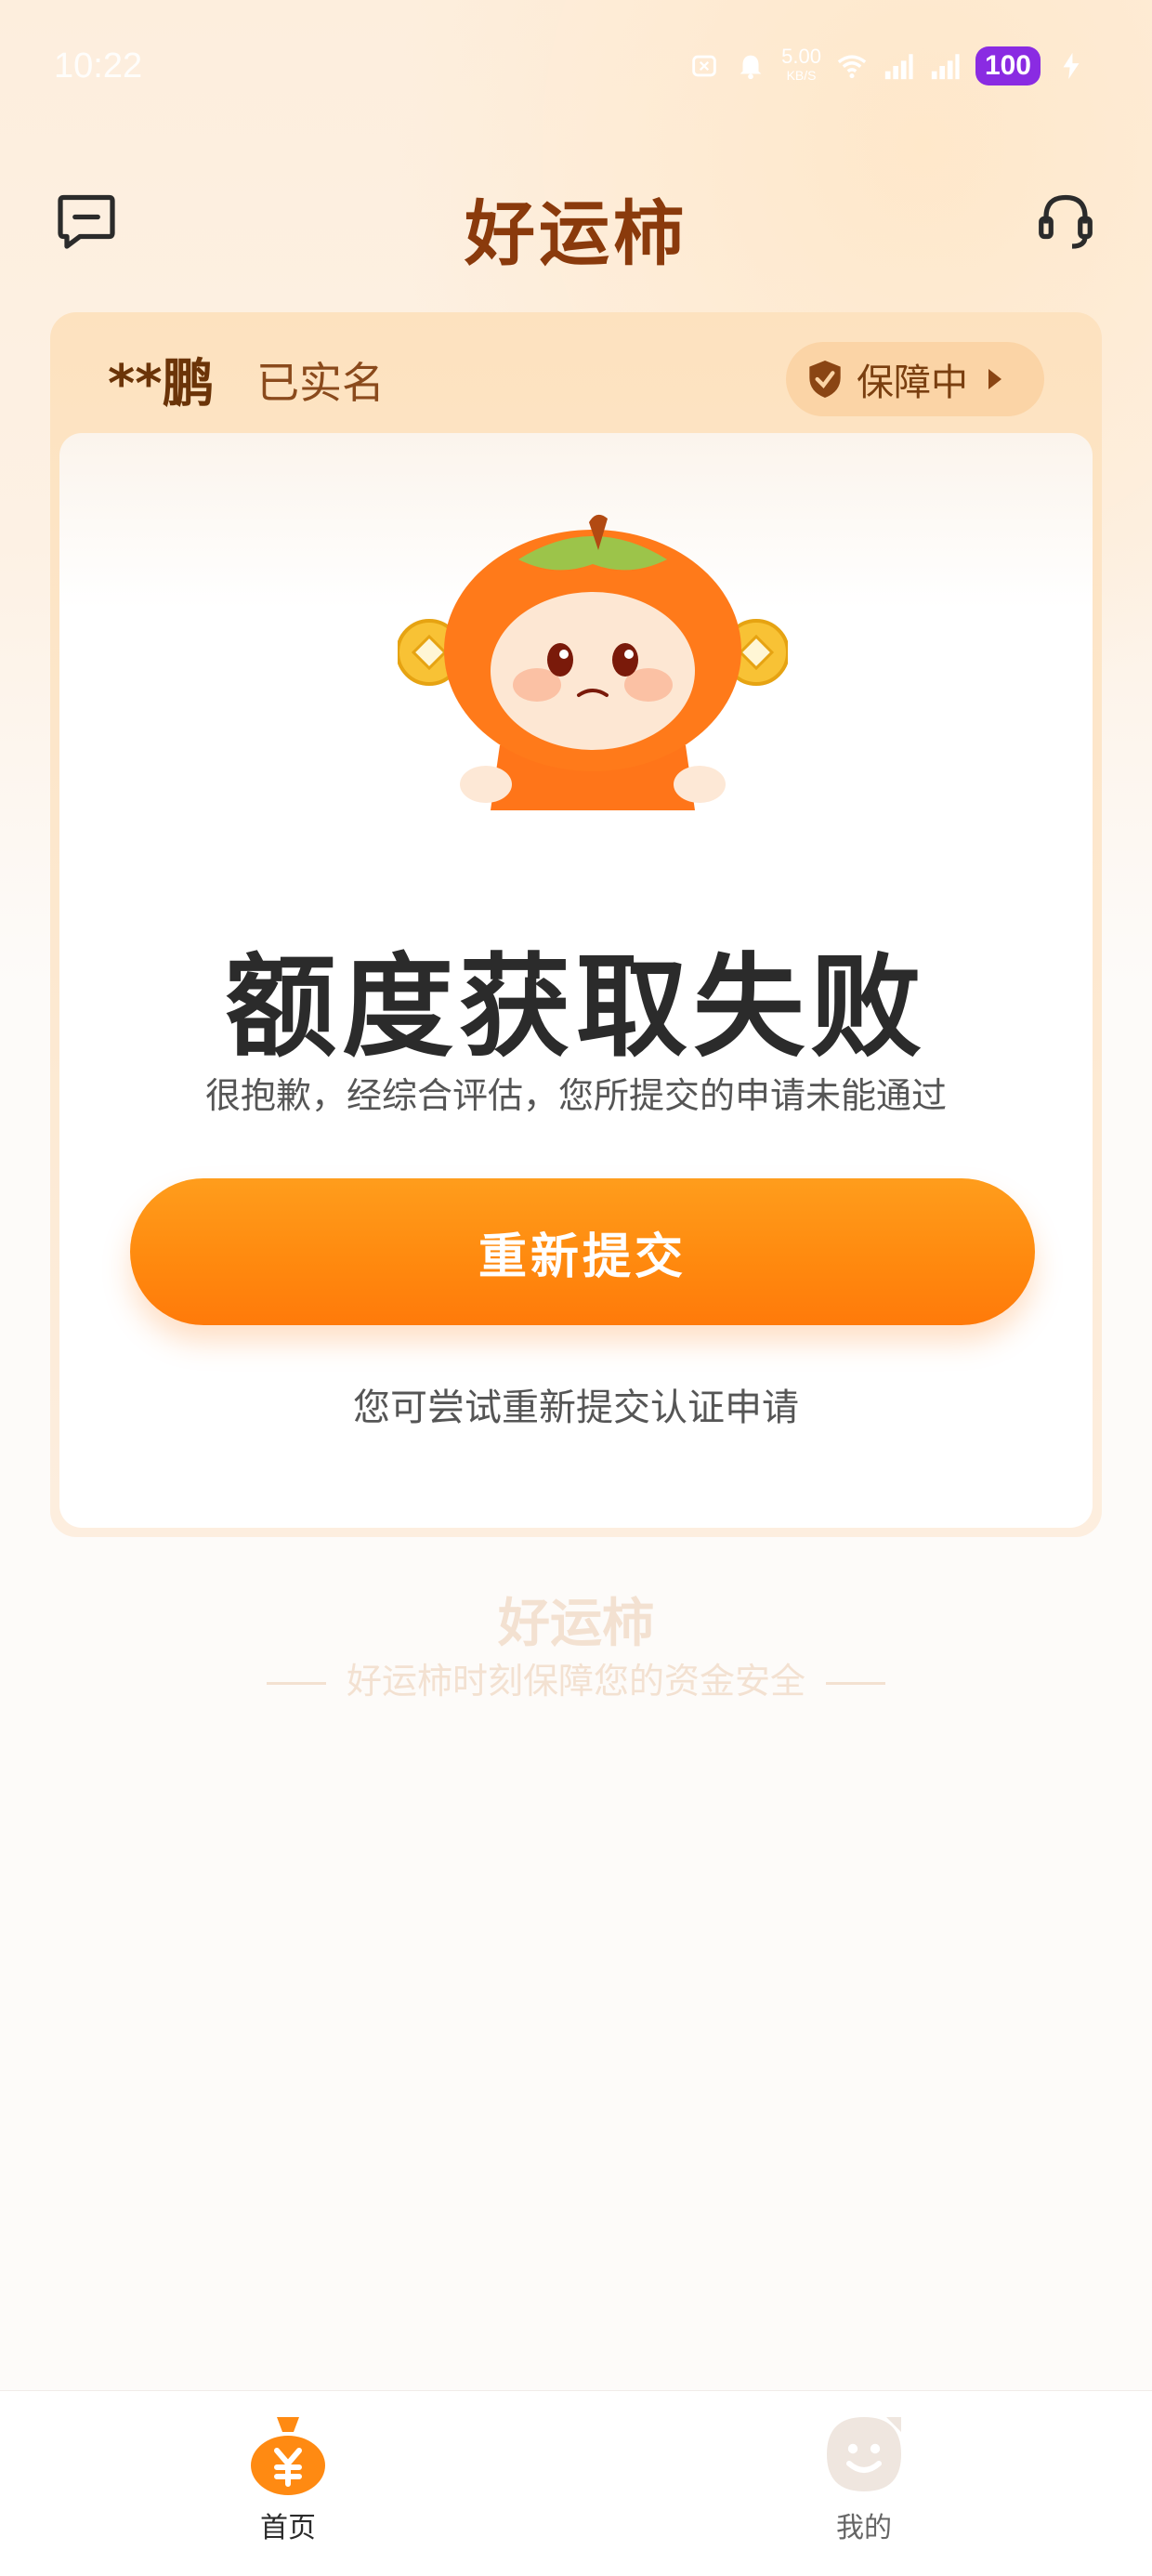  What do you see at coordinates (912, 382) in the screenshot?
I see `protection-label: 保障中` at bounding box center [912, 382].